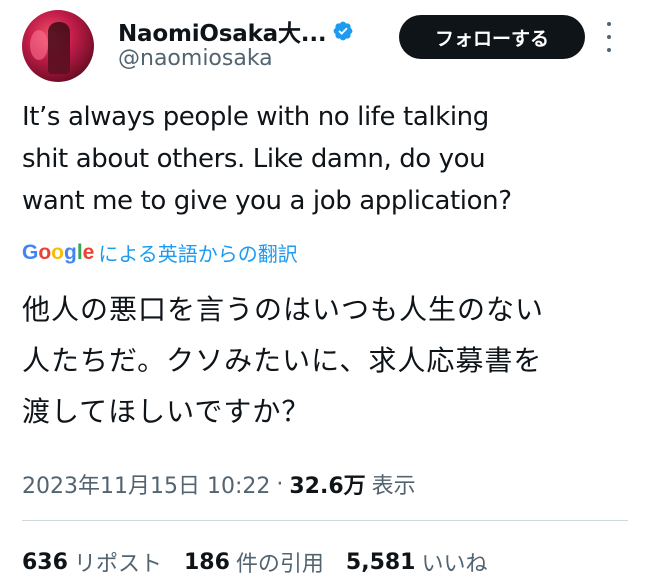  I want to click on stat-reposts: 636 リポスト, so click(92, 562).